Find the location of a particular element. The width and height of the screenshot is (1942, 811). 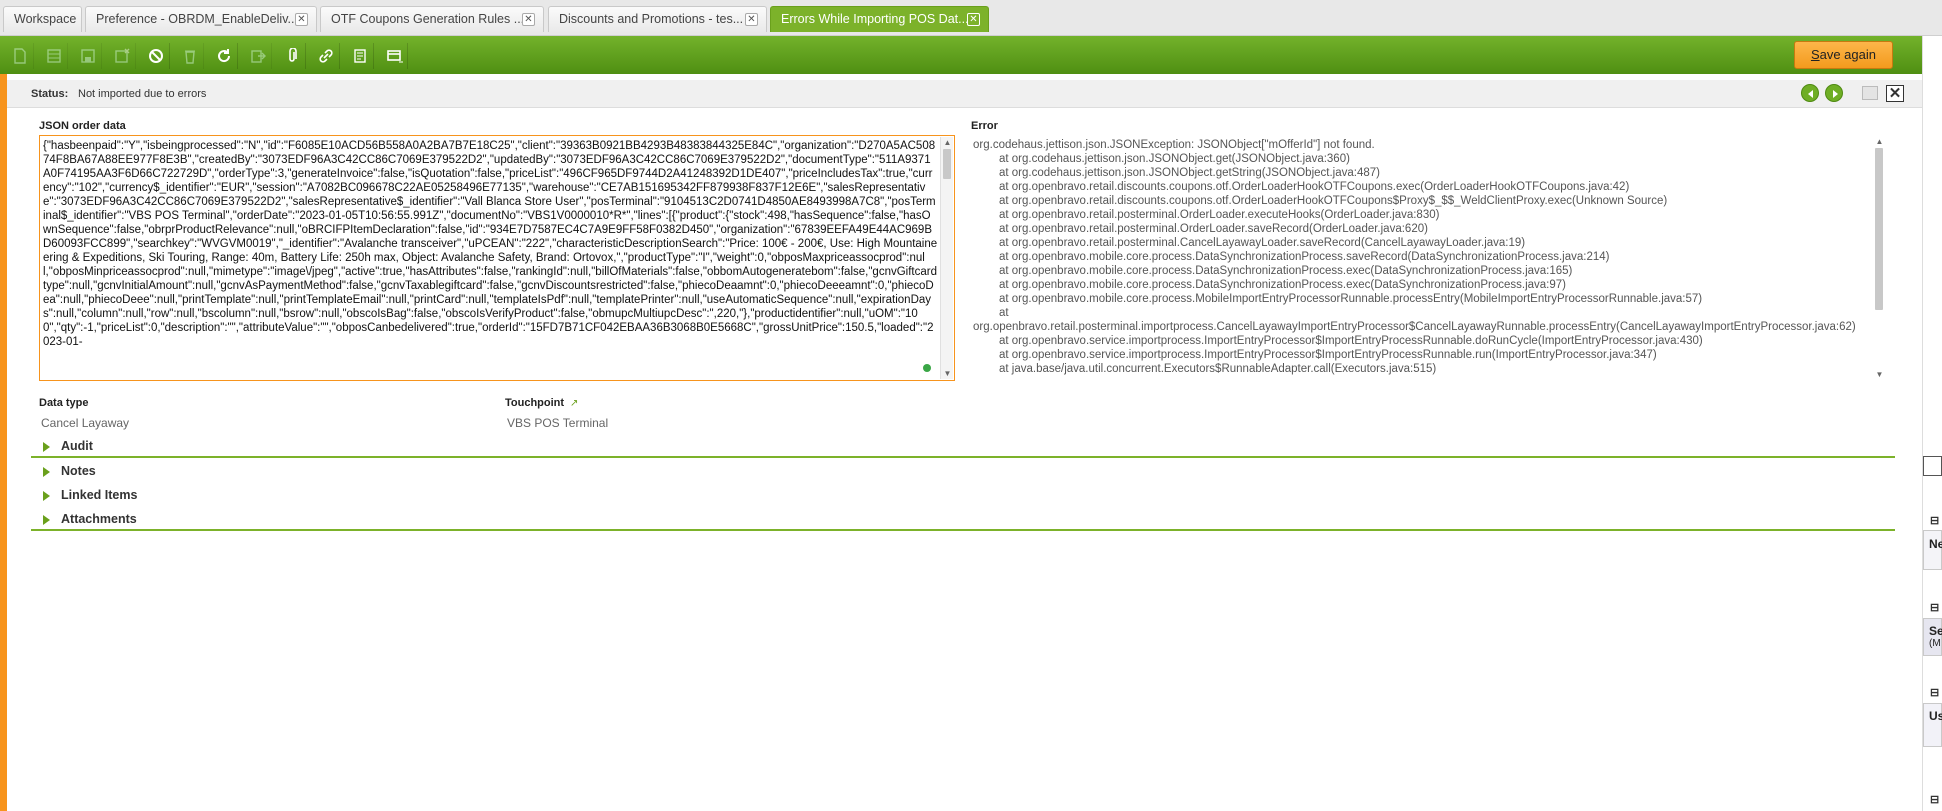

tab-workspace: Workspace is located at coordinates (42, 19).